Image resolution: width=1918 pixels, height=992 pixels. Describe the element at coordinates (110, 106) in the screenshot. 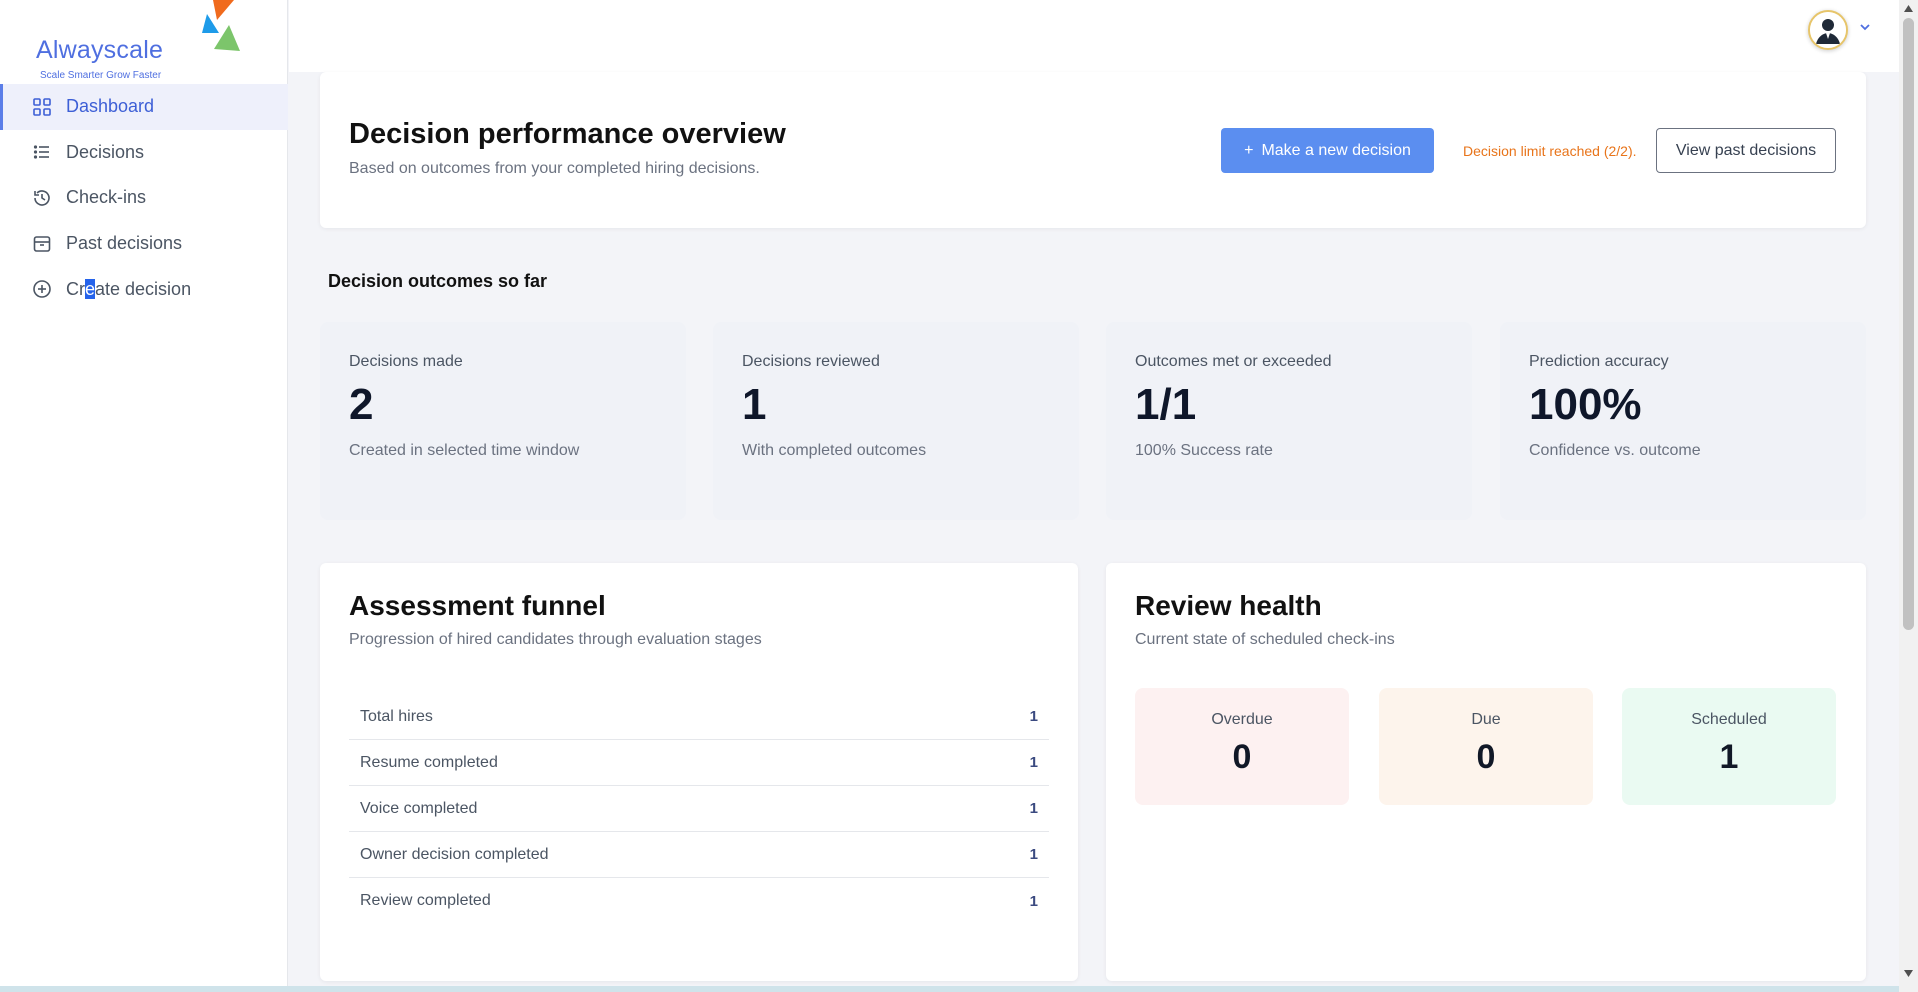

I see `sidebar-item-label: Dashboard` at that location.